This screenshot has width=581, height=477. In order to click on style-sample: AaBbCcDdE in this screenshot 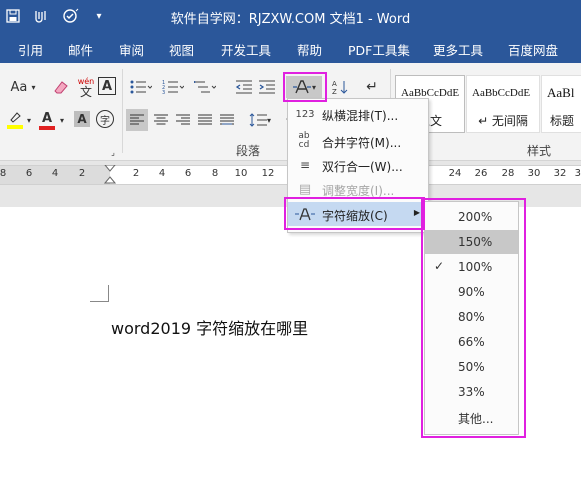, I will do `click(501, 93)`.